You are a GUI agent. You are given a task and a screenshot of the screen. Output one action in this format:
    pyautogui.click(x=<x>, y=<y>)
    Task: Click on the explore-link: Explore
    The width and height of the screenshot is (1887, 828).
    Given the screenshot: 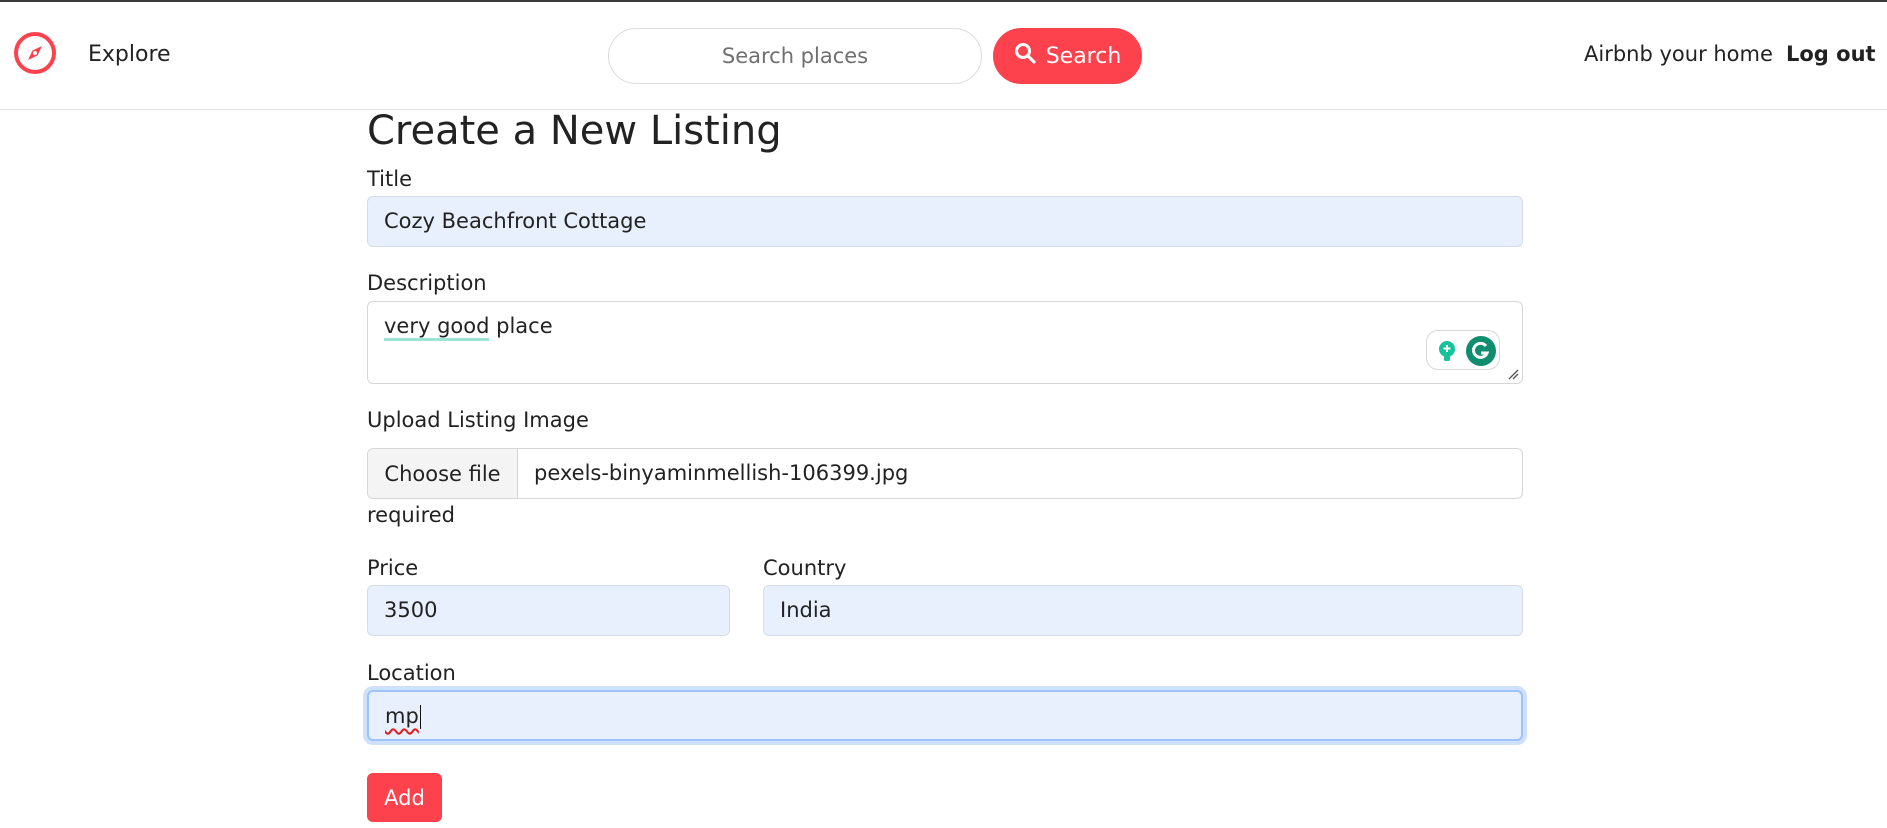 What is the action you would take?
    pyautogui.click(x=129, y=54)
    